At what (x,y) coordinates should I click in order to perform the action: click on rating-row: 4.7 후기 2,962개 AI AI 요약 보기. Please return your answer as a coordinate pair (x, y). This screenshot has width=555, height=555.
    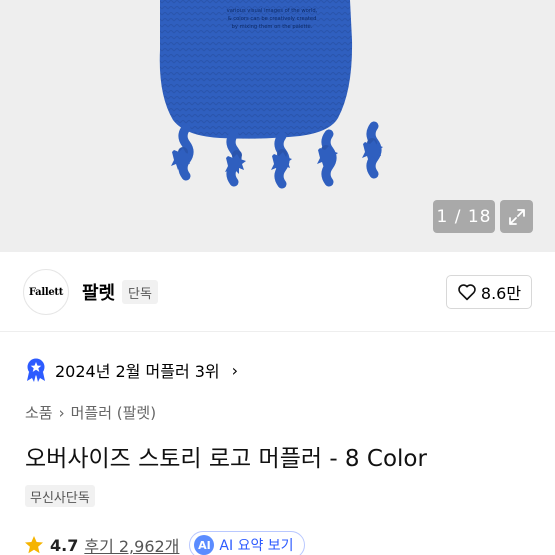
    Looking at the image, I should click on (164, 542).